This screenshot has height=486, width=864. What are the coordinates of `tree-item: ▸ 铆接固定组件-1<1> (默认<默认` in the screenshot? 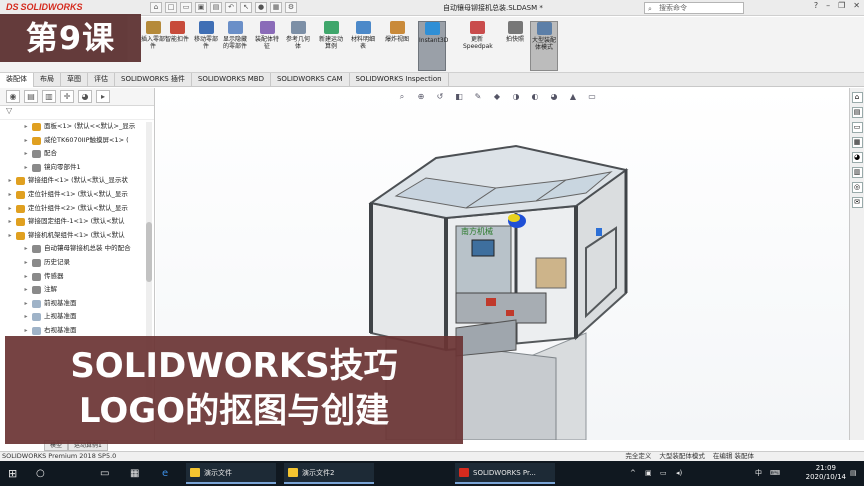 It's located at (77, 222).